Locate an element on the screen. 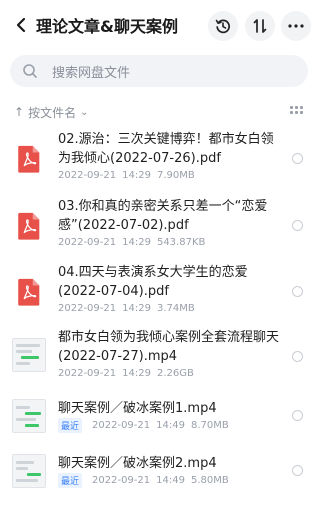  file-size: 8.70MB is located at coordinates (209, 425).